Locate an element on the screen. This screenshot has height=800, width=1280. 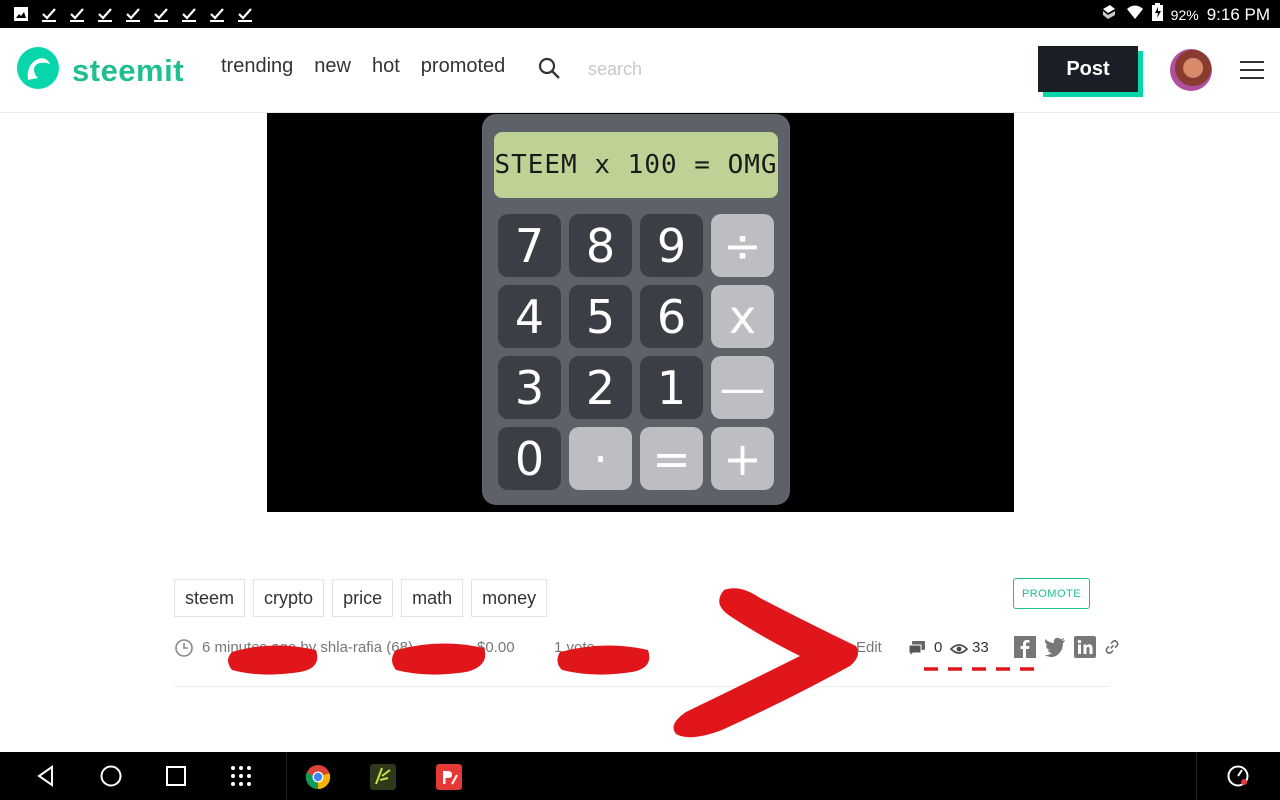
battery-icon is located at coordinates (1157, 14).